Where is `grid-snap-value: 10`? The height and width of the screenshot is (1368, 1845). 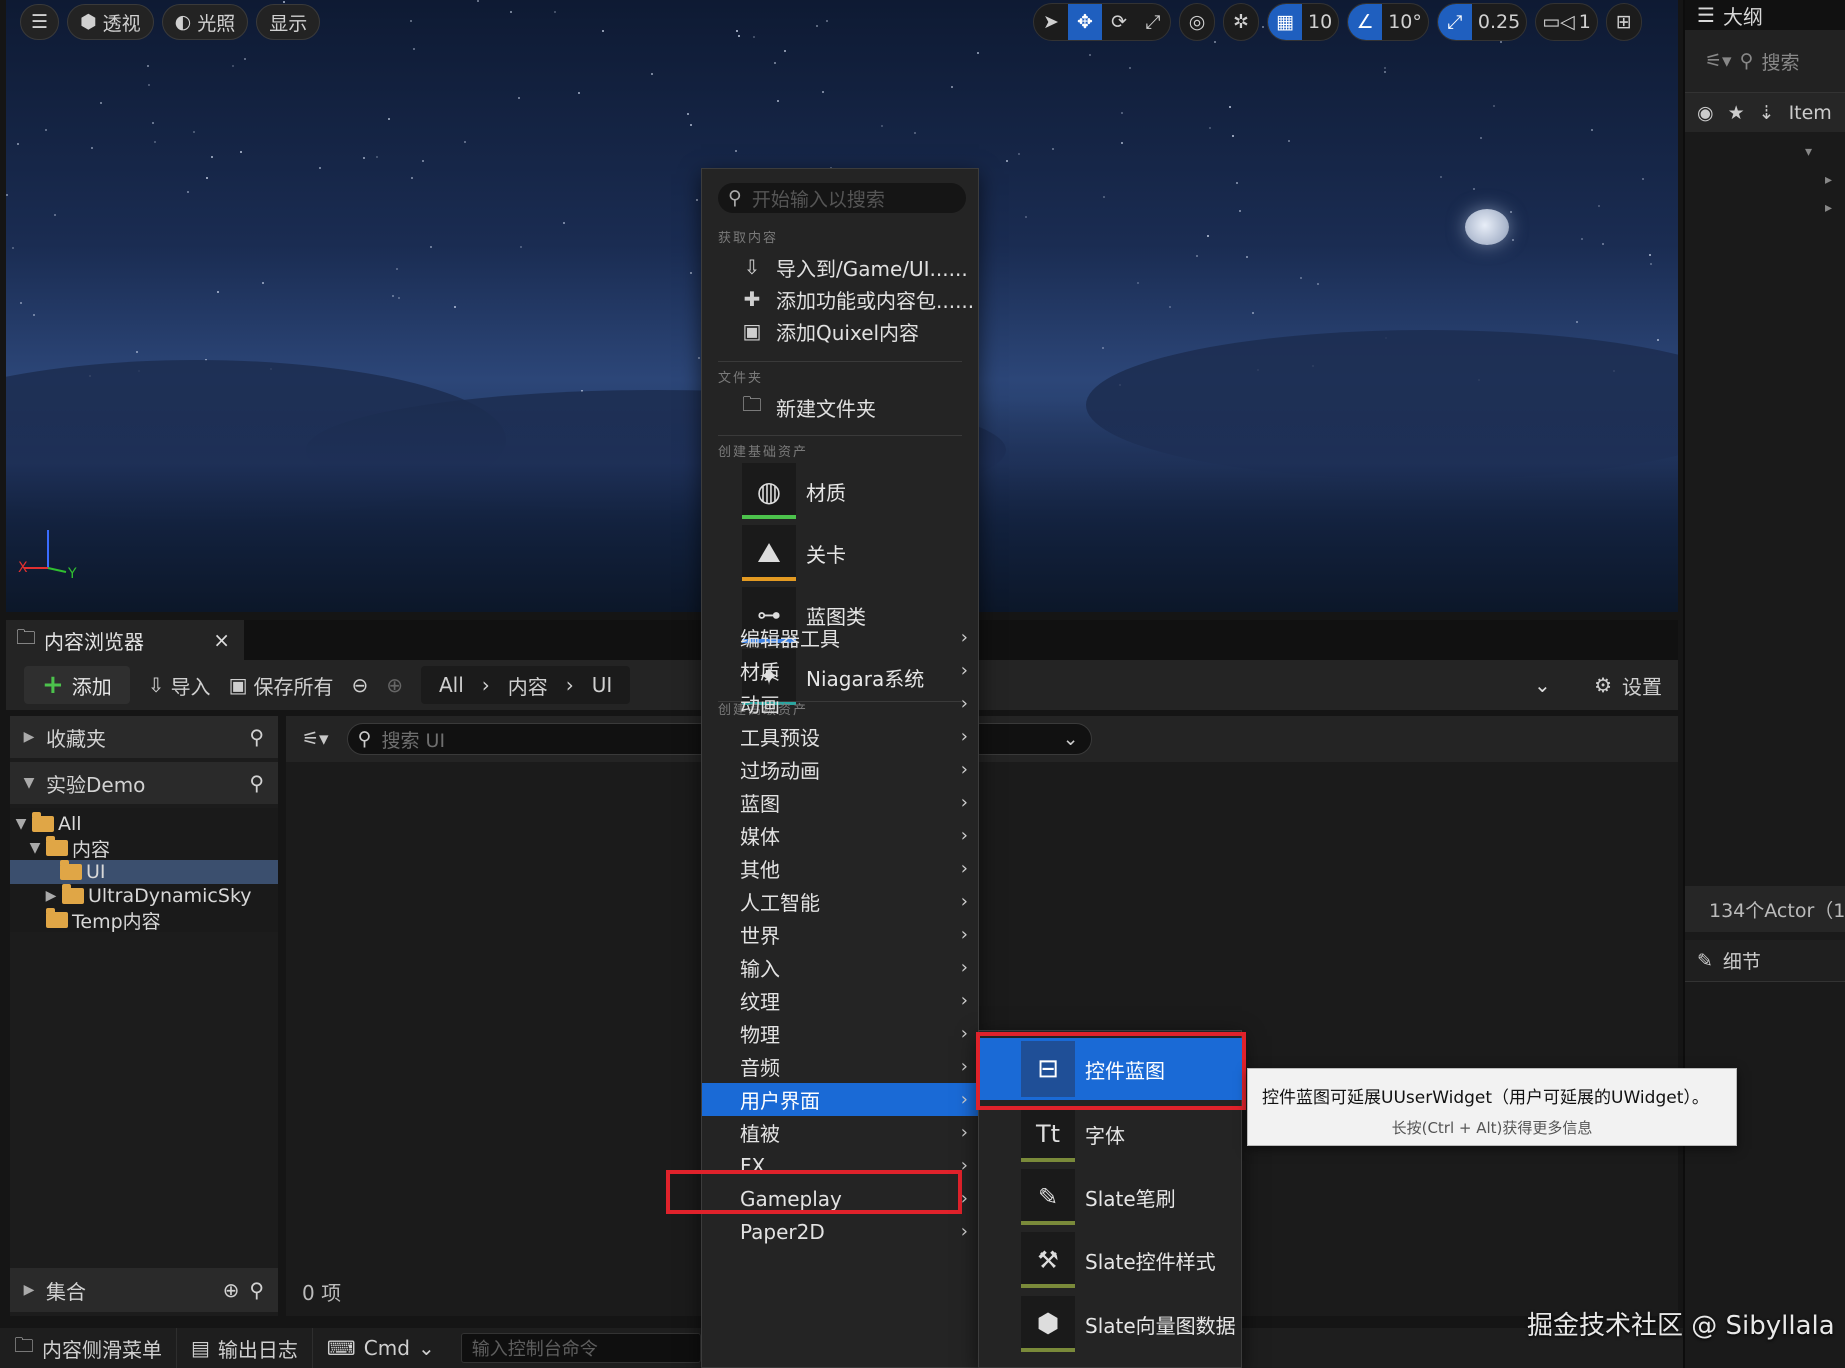 grid-snap-value: 10 is located at coordinates (1320, 22).